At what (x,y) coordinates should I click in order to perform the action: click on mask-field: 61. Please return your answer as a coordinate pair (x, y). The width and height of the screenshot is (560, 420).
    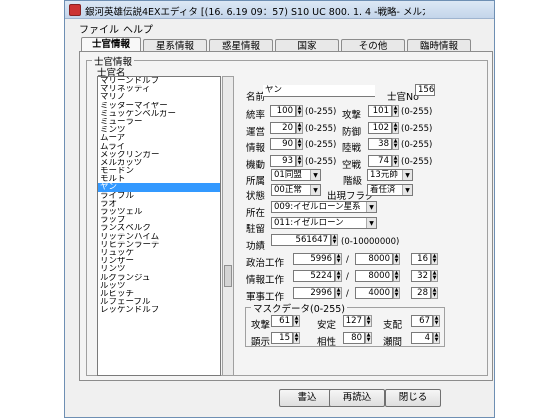
    Looking at the image, I should click on (282, 321).